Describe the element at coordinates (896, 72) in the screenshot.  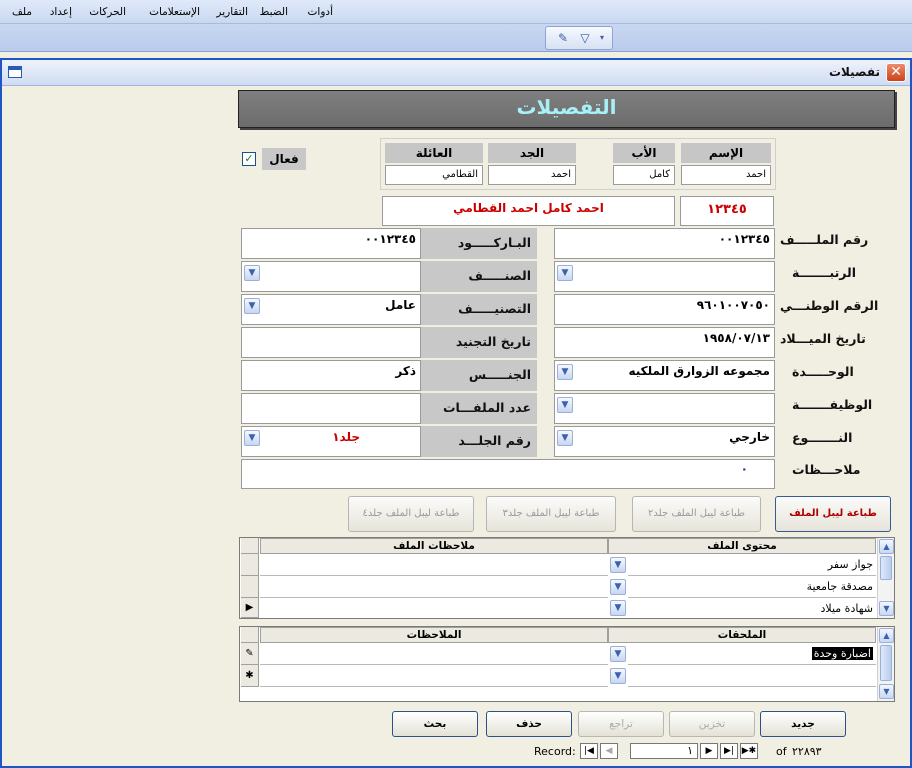
I see `close-button: ✕` at that location.